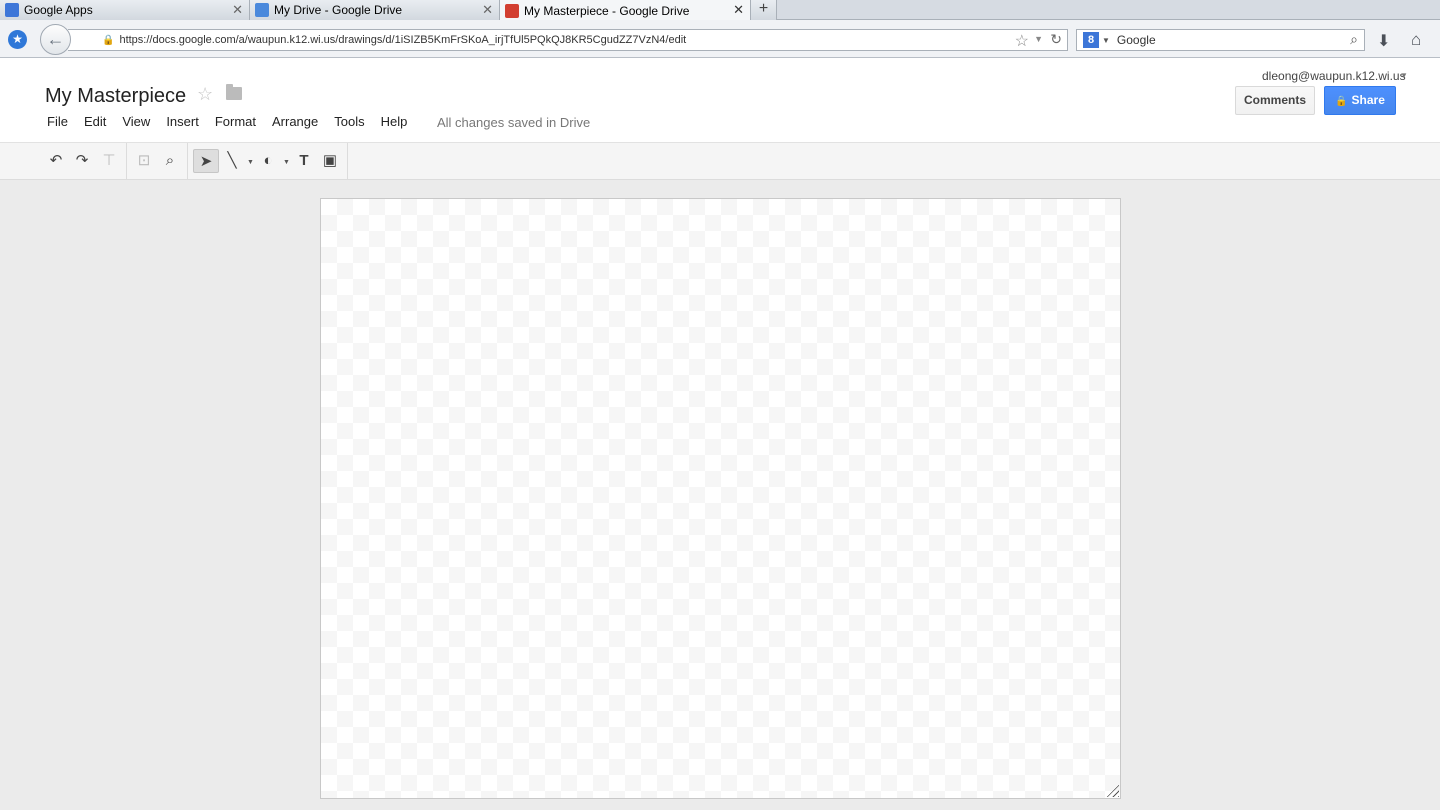 This screenshot has height=810, width=1440. What do you see at coordinates (206, 161) in the screenshot?
I see `select-arrow-icon: ➤` at bounding box center [206, 161].